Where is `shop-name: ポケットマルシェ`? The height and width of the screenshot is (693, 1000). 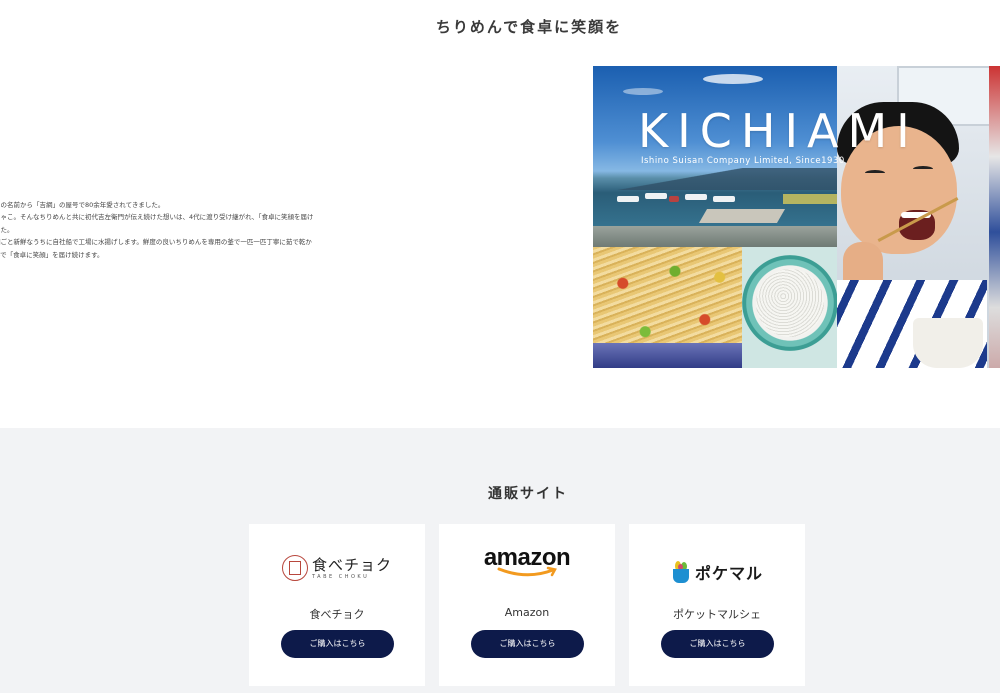
shop-name: ポケットマルシェ is located at coordinates (717, 614).